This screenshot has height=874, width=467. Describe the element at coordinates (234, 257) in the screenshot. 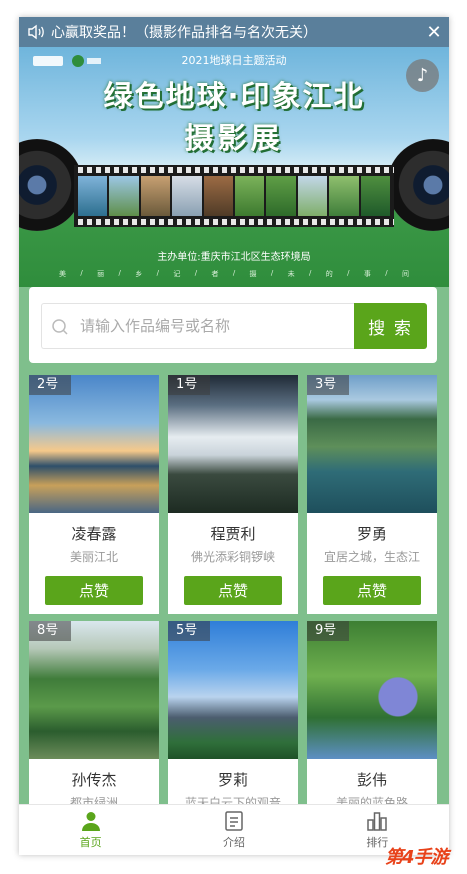

I see `sponsor-text: 主办单位:重庆市江北区生态环境局` at that location.